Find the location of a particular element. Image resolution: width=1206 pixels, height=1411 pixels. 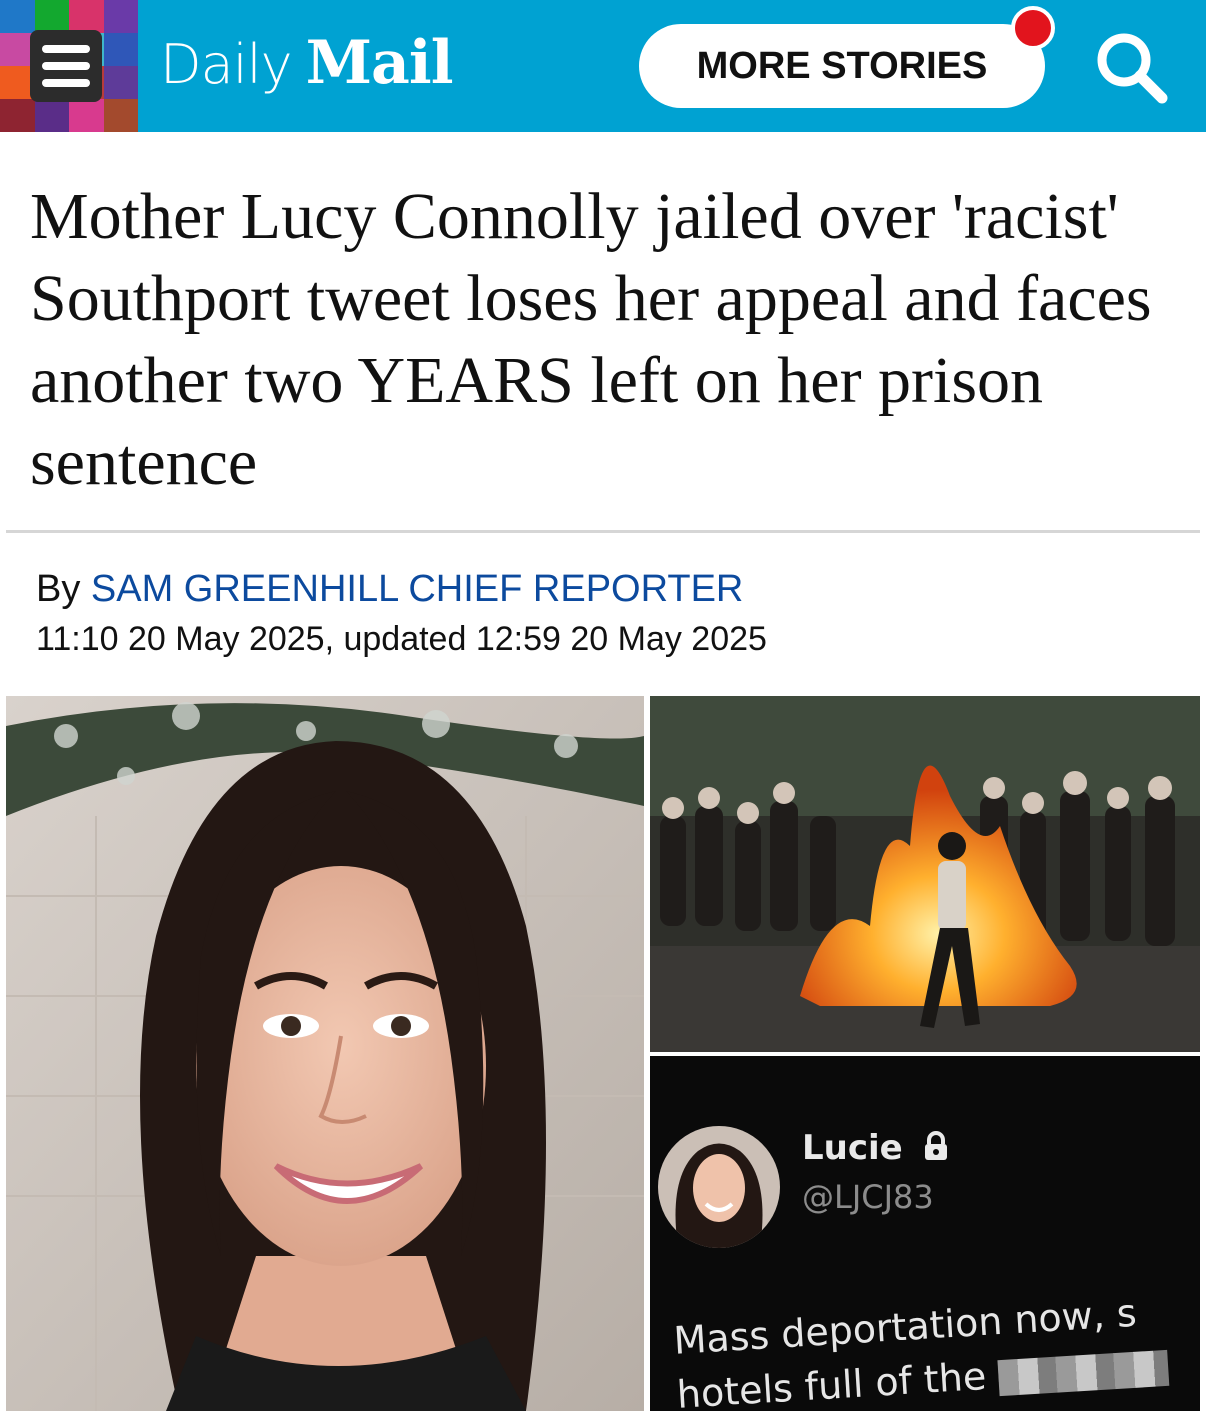

logo-daily-text: Daily is located at coordinates (226, 64).